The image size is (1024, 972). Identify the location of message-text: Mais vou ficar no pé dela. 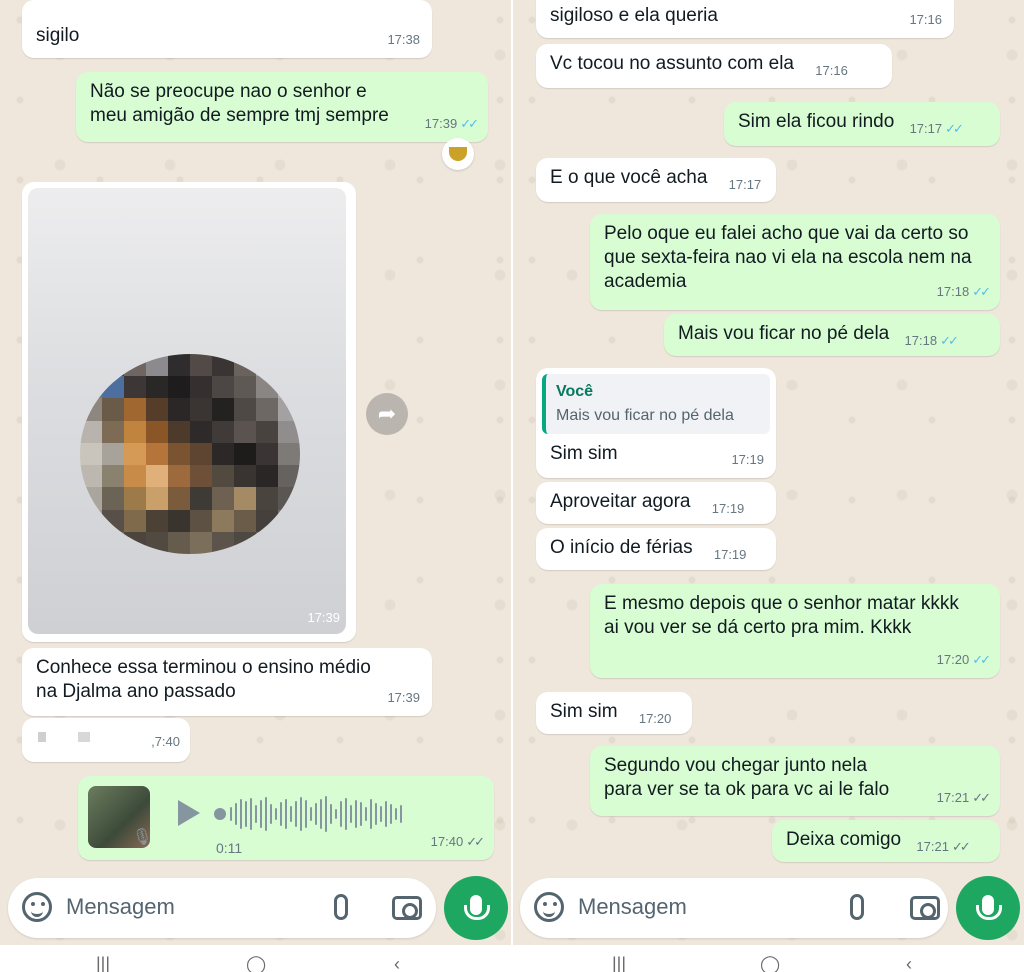
(784, 333).